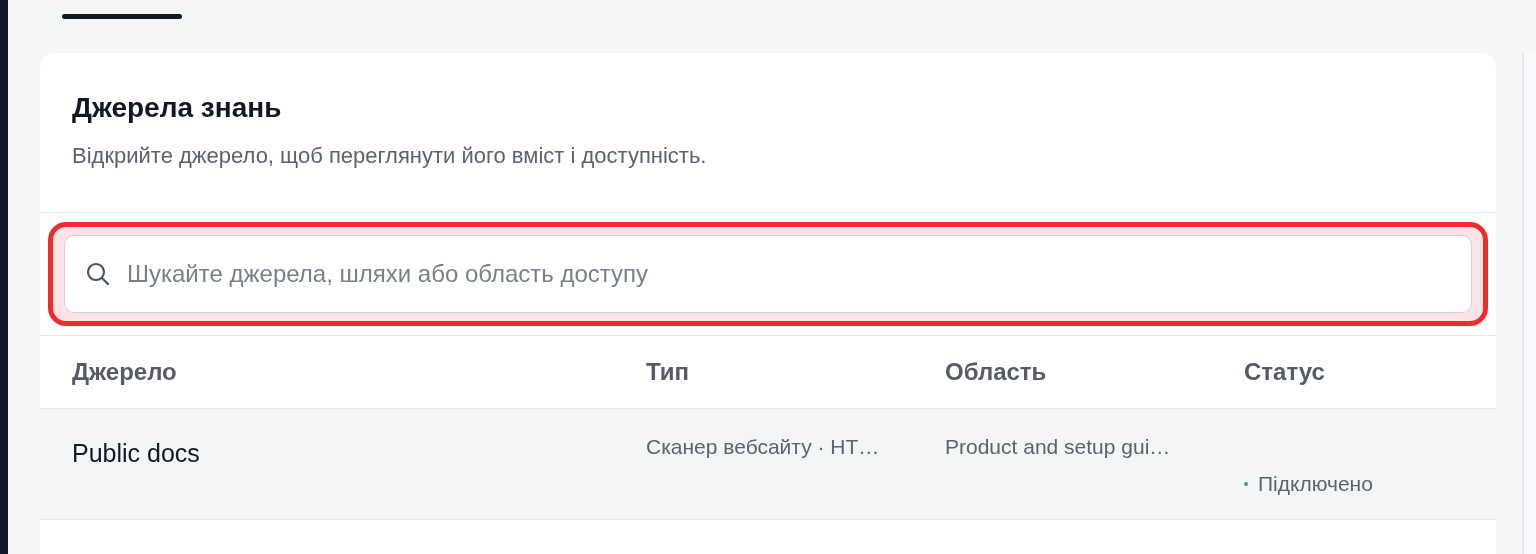 Image resolution: width=1536 pixels, height=554 pixels. What do you see at coordinates (768, 274) in the screenshot?
I see `search-field: Шукайте джерела, шляхи або область доступу` at bounding box center [768, 274].